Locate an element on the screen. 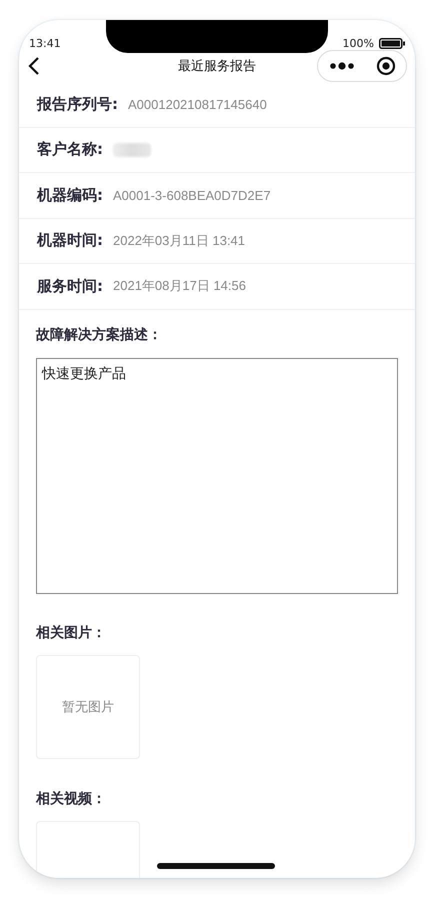 This screenshot has width=445, height=900. field-label: 机器编码: is located at coordinates (70, 195).